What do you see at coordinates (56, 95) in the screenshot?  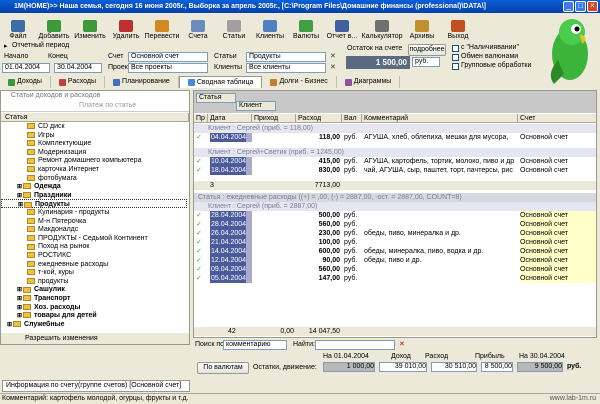 I see `articles-panel-header: Статьи доходов и расходов` at bounding box center [56, 95].